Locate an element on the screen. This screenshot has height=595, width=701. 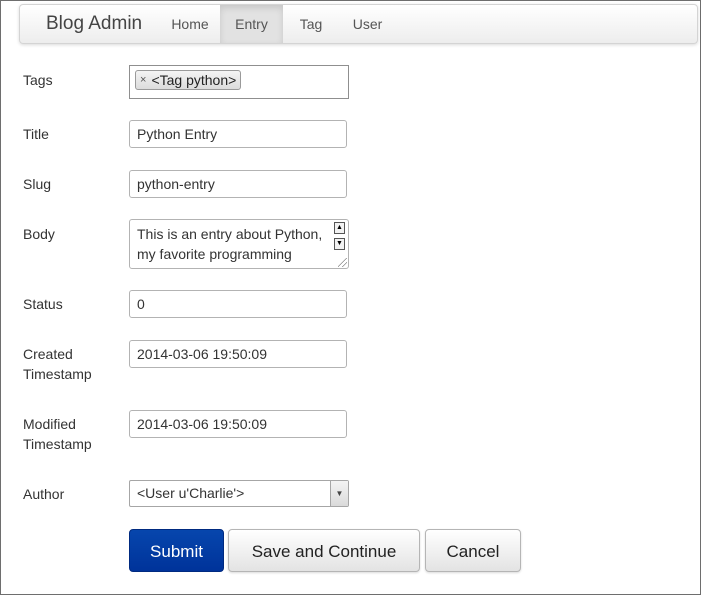
navbar: Blog Admin Home Entry Tag User is located at coordinates (358, 24).